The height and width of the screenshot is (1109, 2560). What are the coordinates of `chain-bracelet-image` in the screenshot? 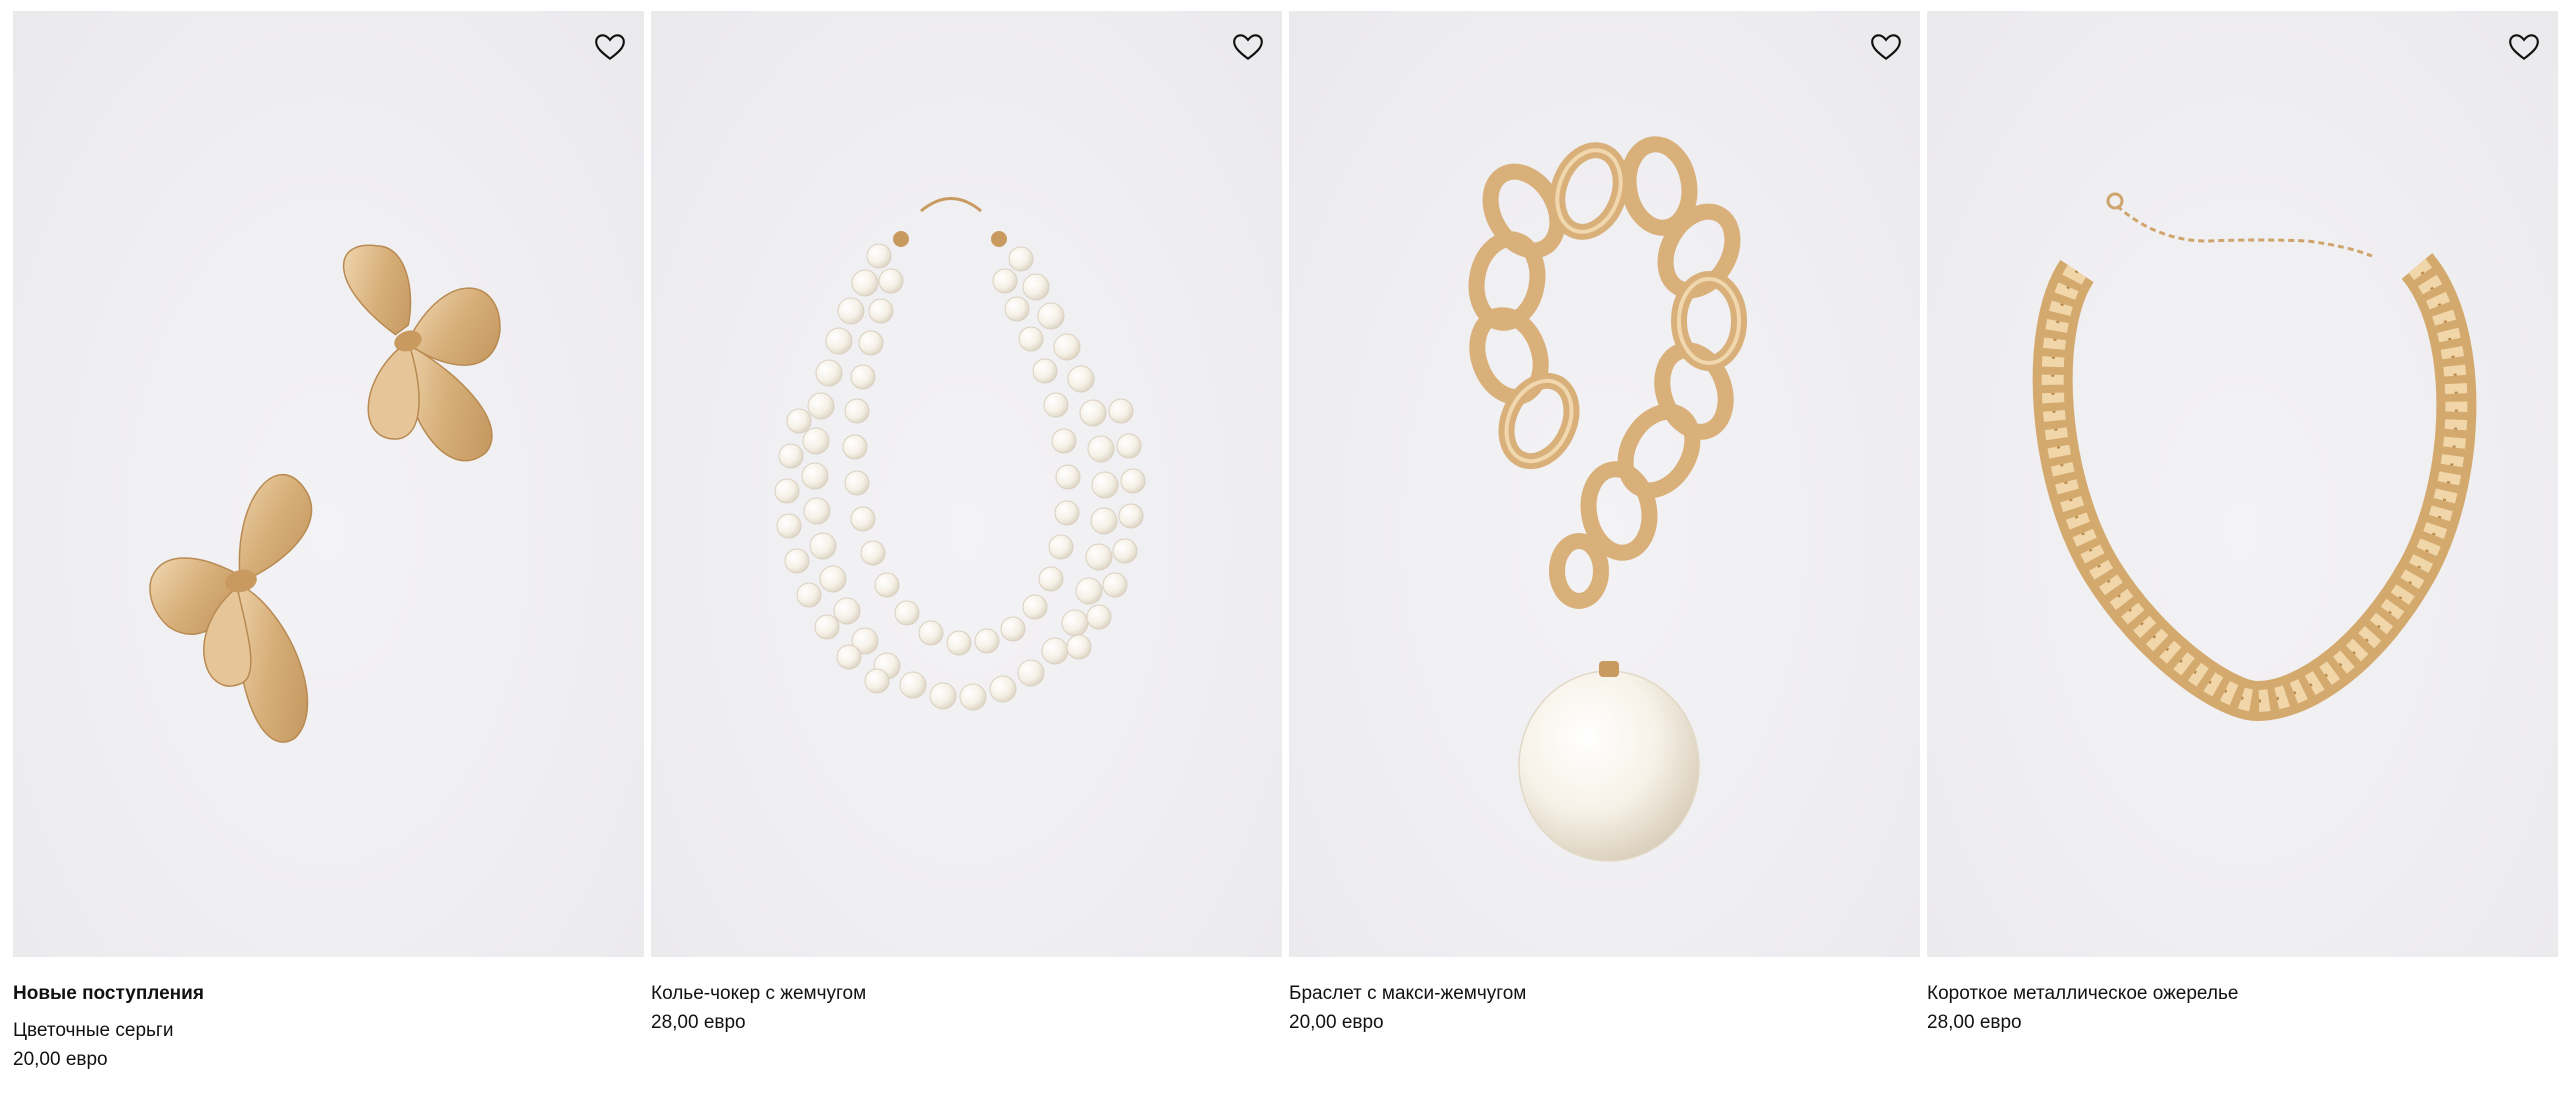 It's located at (1607, 499).